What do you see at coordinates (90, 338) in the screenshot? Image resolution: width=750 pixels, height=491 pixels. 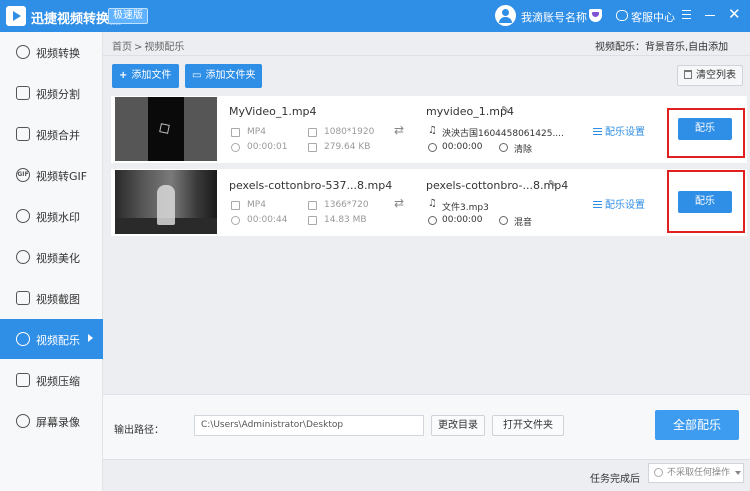 I see `active-arrow-icon` at bounding box center [90, 338].